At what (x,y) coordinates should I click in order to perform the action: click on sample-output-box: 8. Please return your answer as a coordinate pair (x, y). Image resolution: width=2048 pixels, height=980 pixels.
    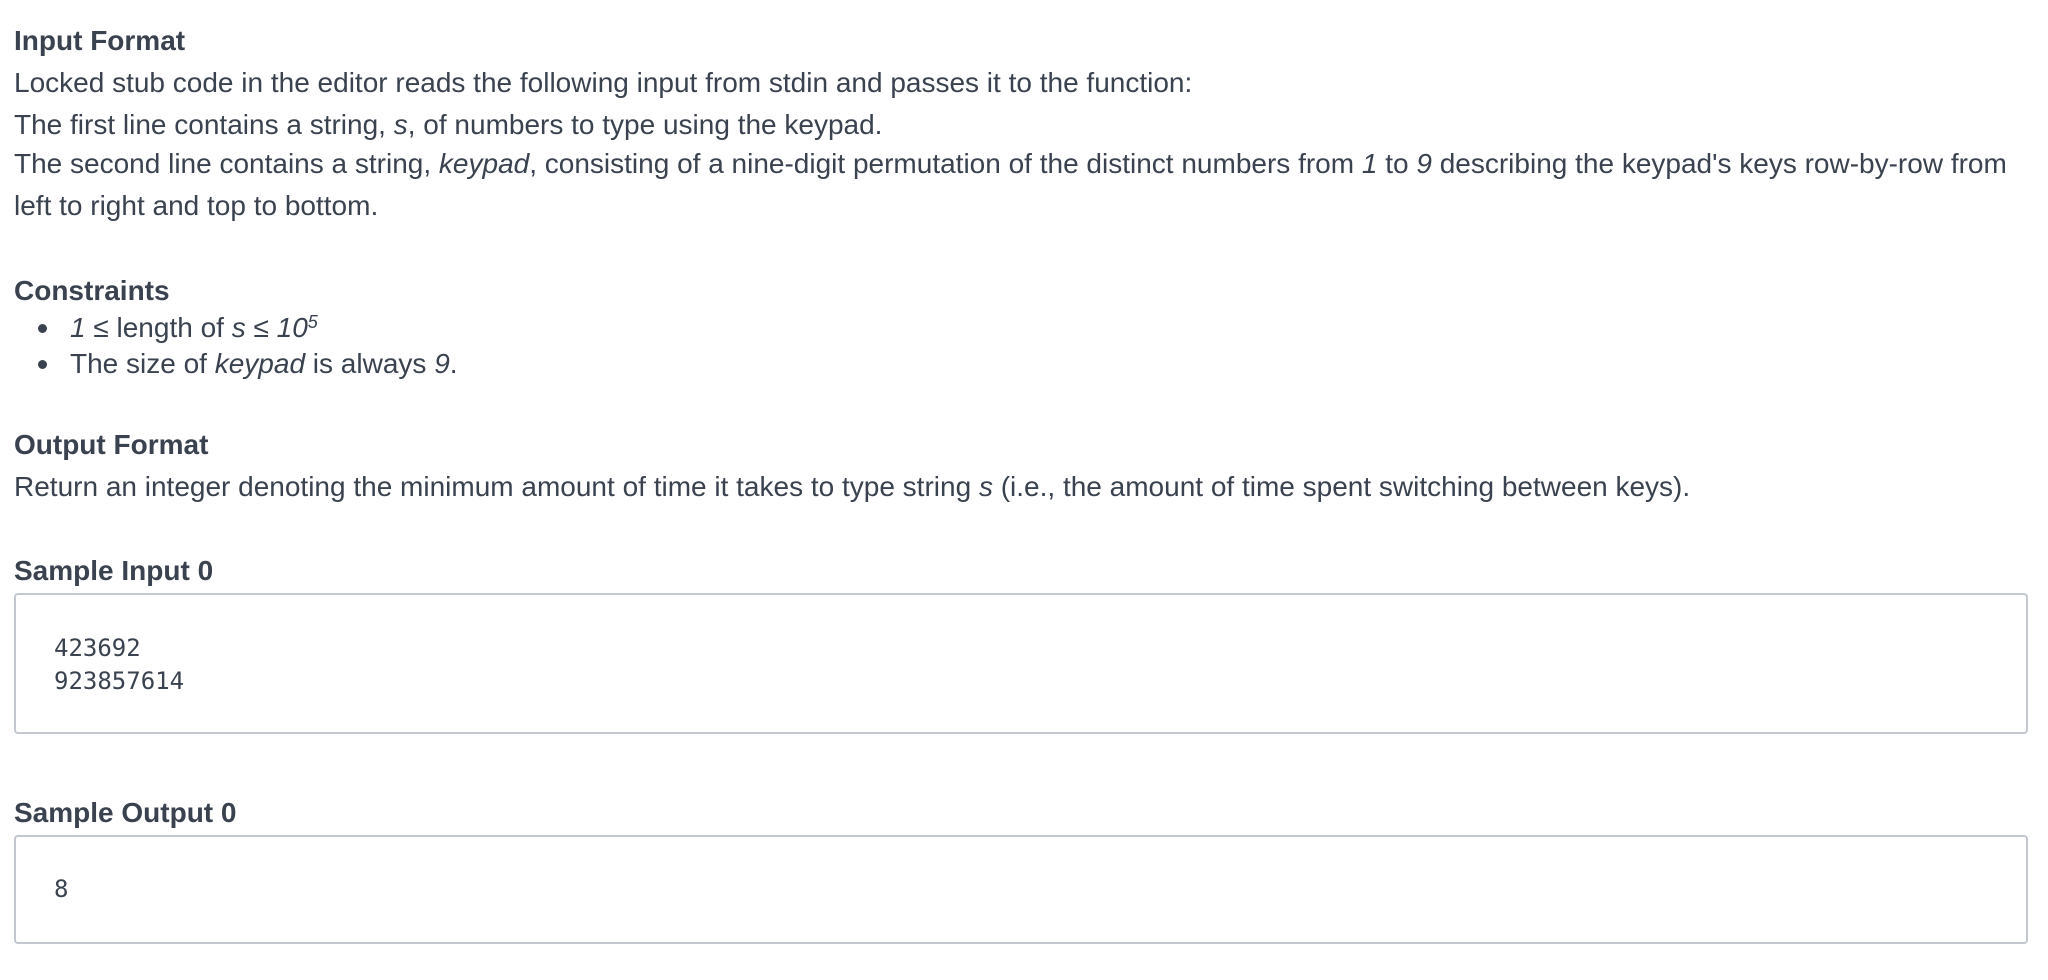
    Looking at the image, I should click on (1021, 889).